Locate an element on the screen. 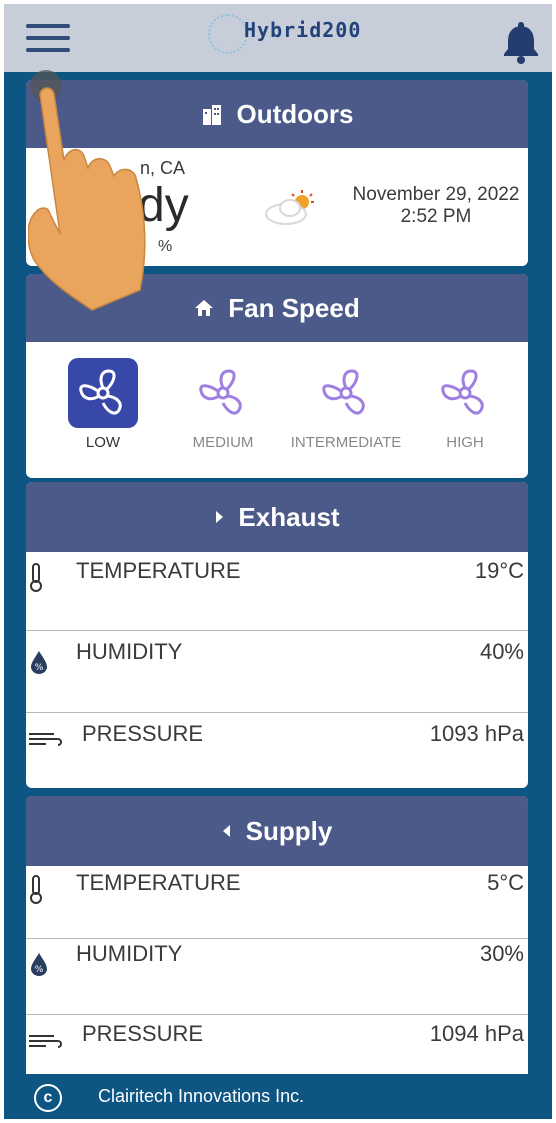 This screenshot has width=556, height=1123. brand-title: Hybrid200 is located at coordinates (303, 30).